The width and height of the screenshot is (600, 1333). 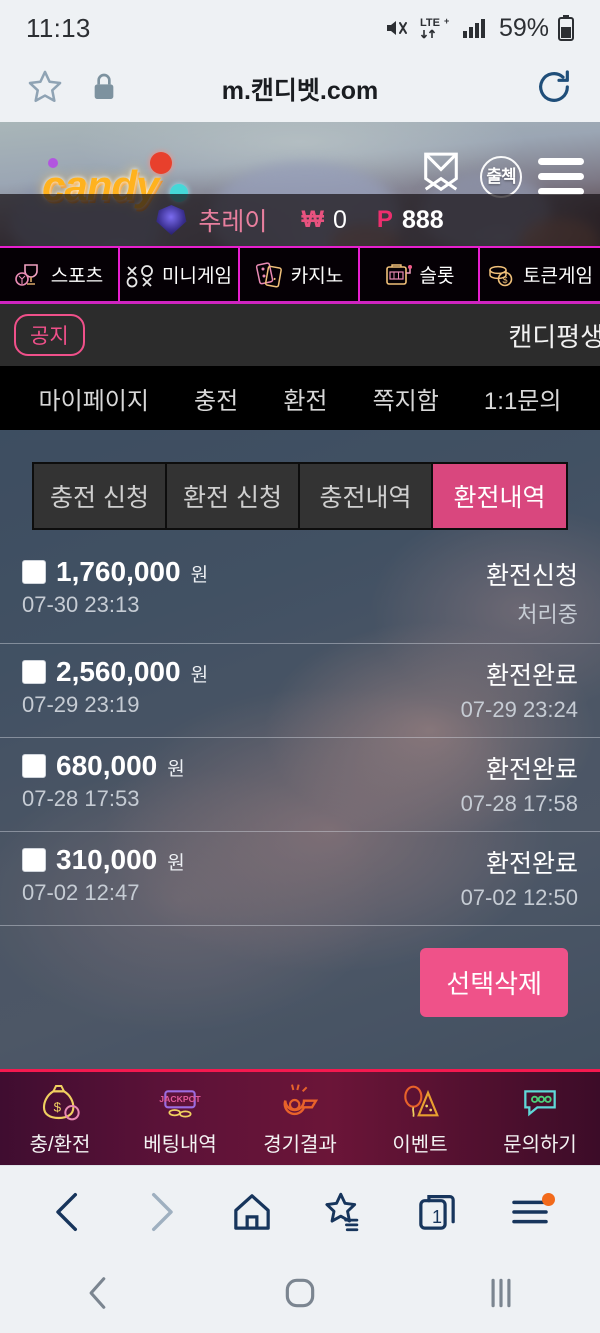 I want to click on user-info-bar: 추레이 ₩ 0 P 888, so click(x=300, y=220).